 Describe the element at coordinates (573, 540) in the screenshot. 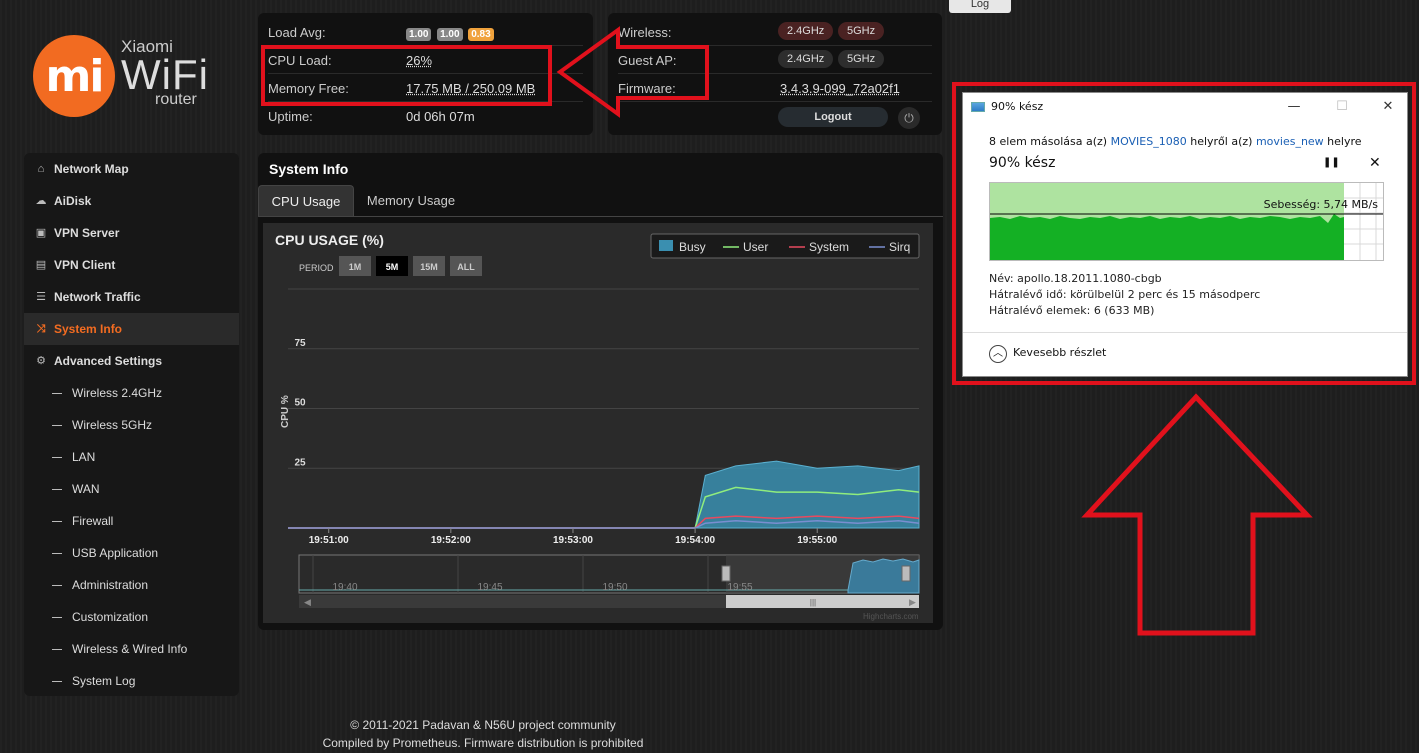

I see `x-tick-label: 19:53:00` at that location.